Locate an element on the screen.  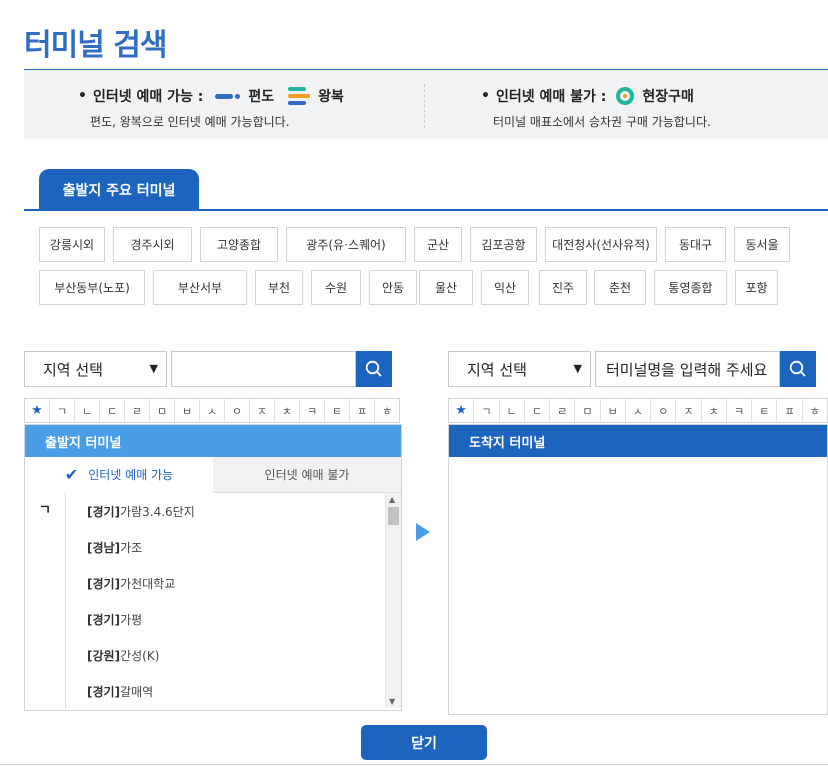
terminal-name: 간성(K) is located at coordinates (140, 656).